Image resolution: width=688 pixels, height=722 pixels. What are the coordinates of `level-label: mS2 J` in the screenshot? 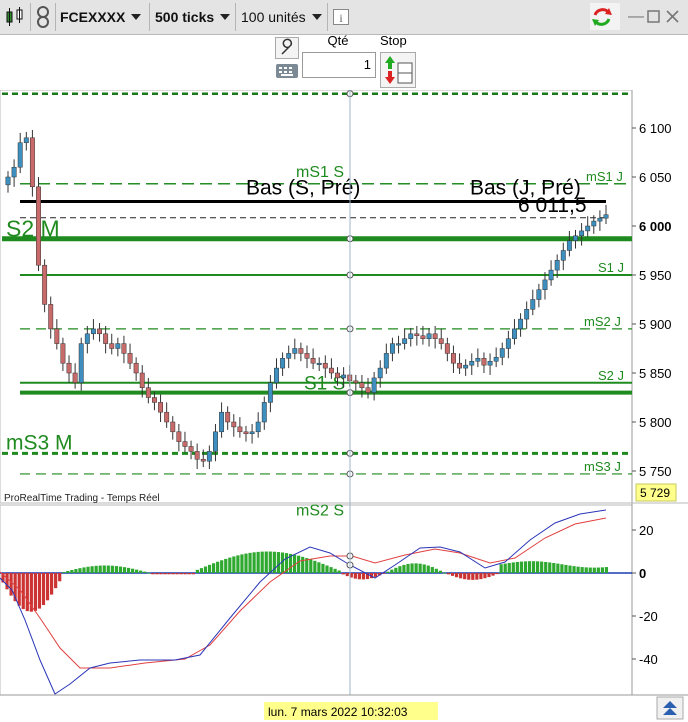 It's located at (602, 321).